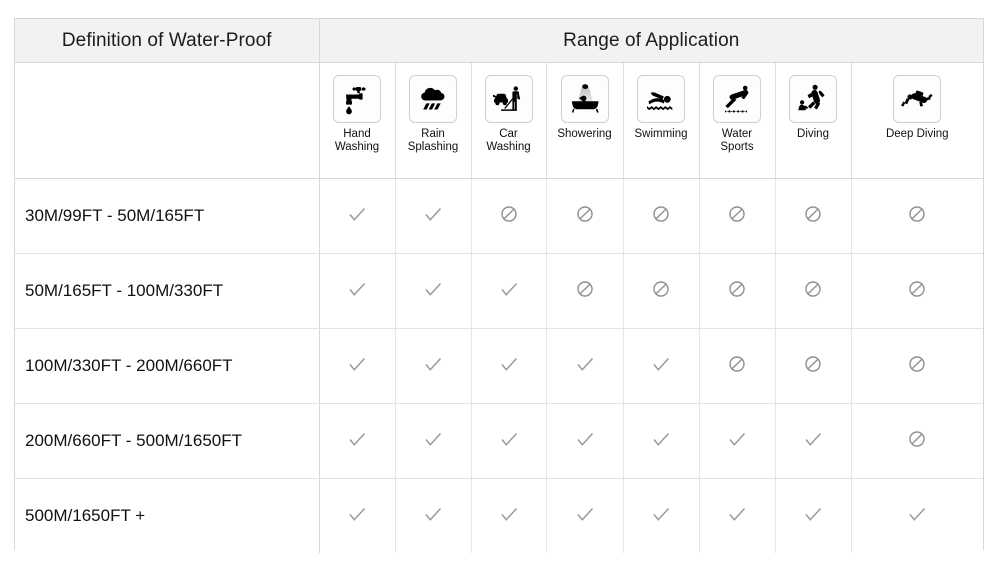 The width and height of the screenshot is (1000, 567). Describe the element at coordinates (167, 216) in the screenshot. I see `row-label-depth-range: 30M/99FT - 50M/165FT` at that location.